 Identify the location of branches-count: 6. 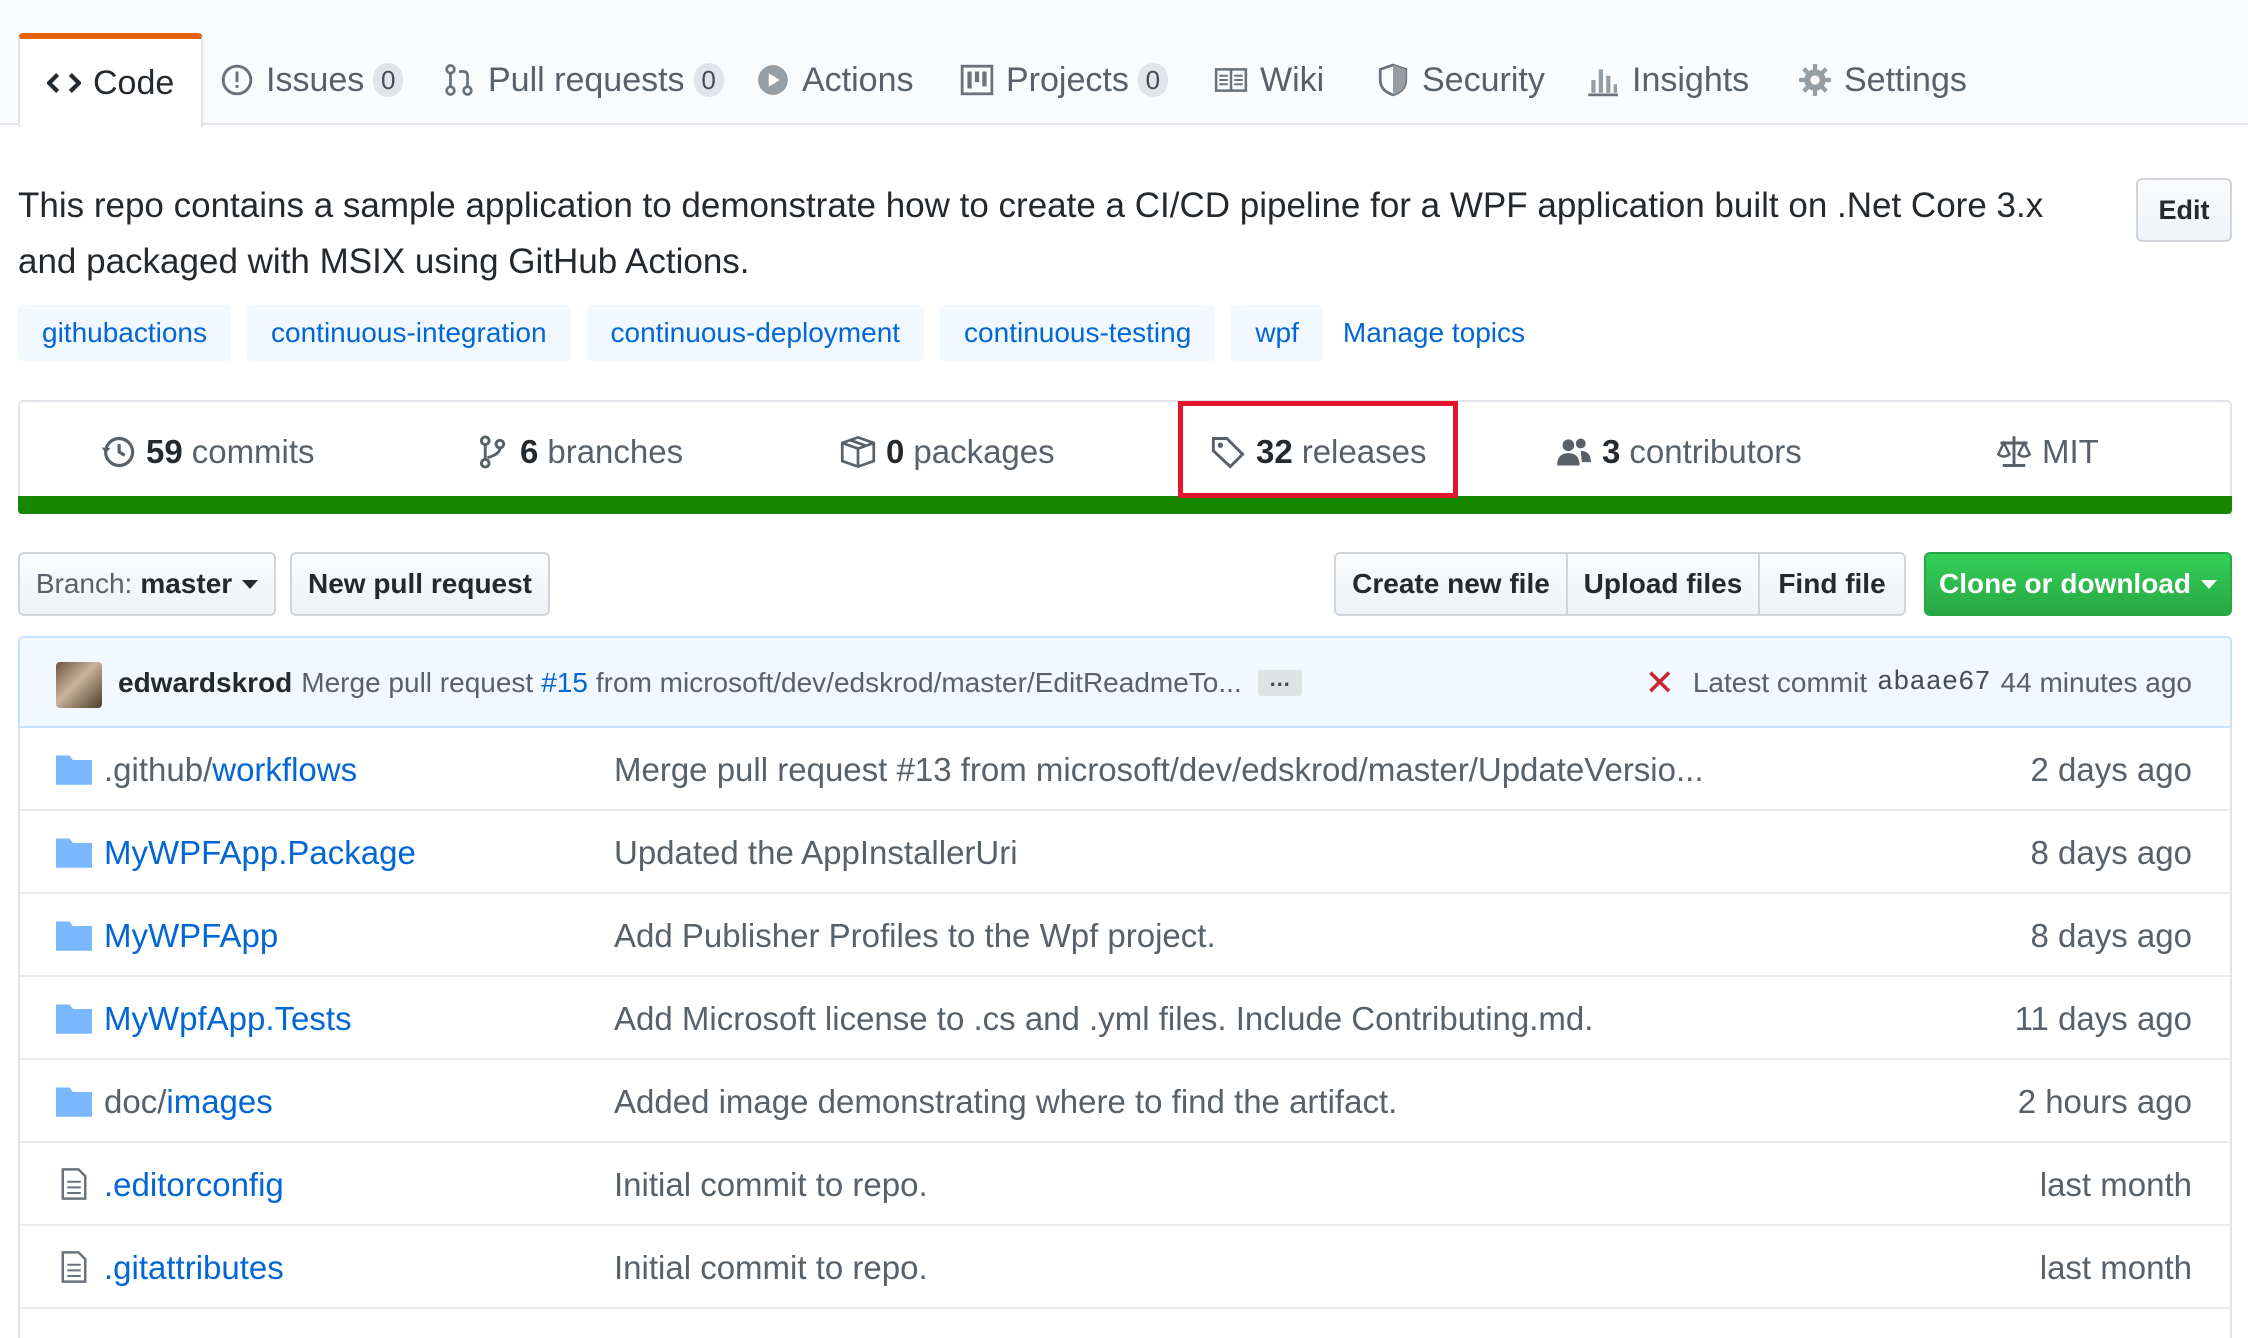
(529, 451).